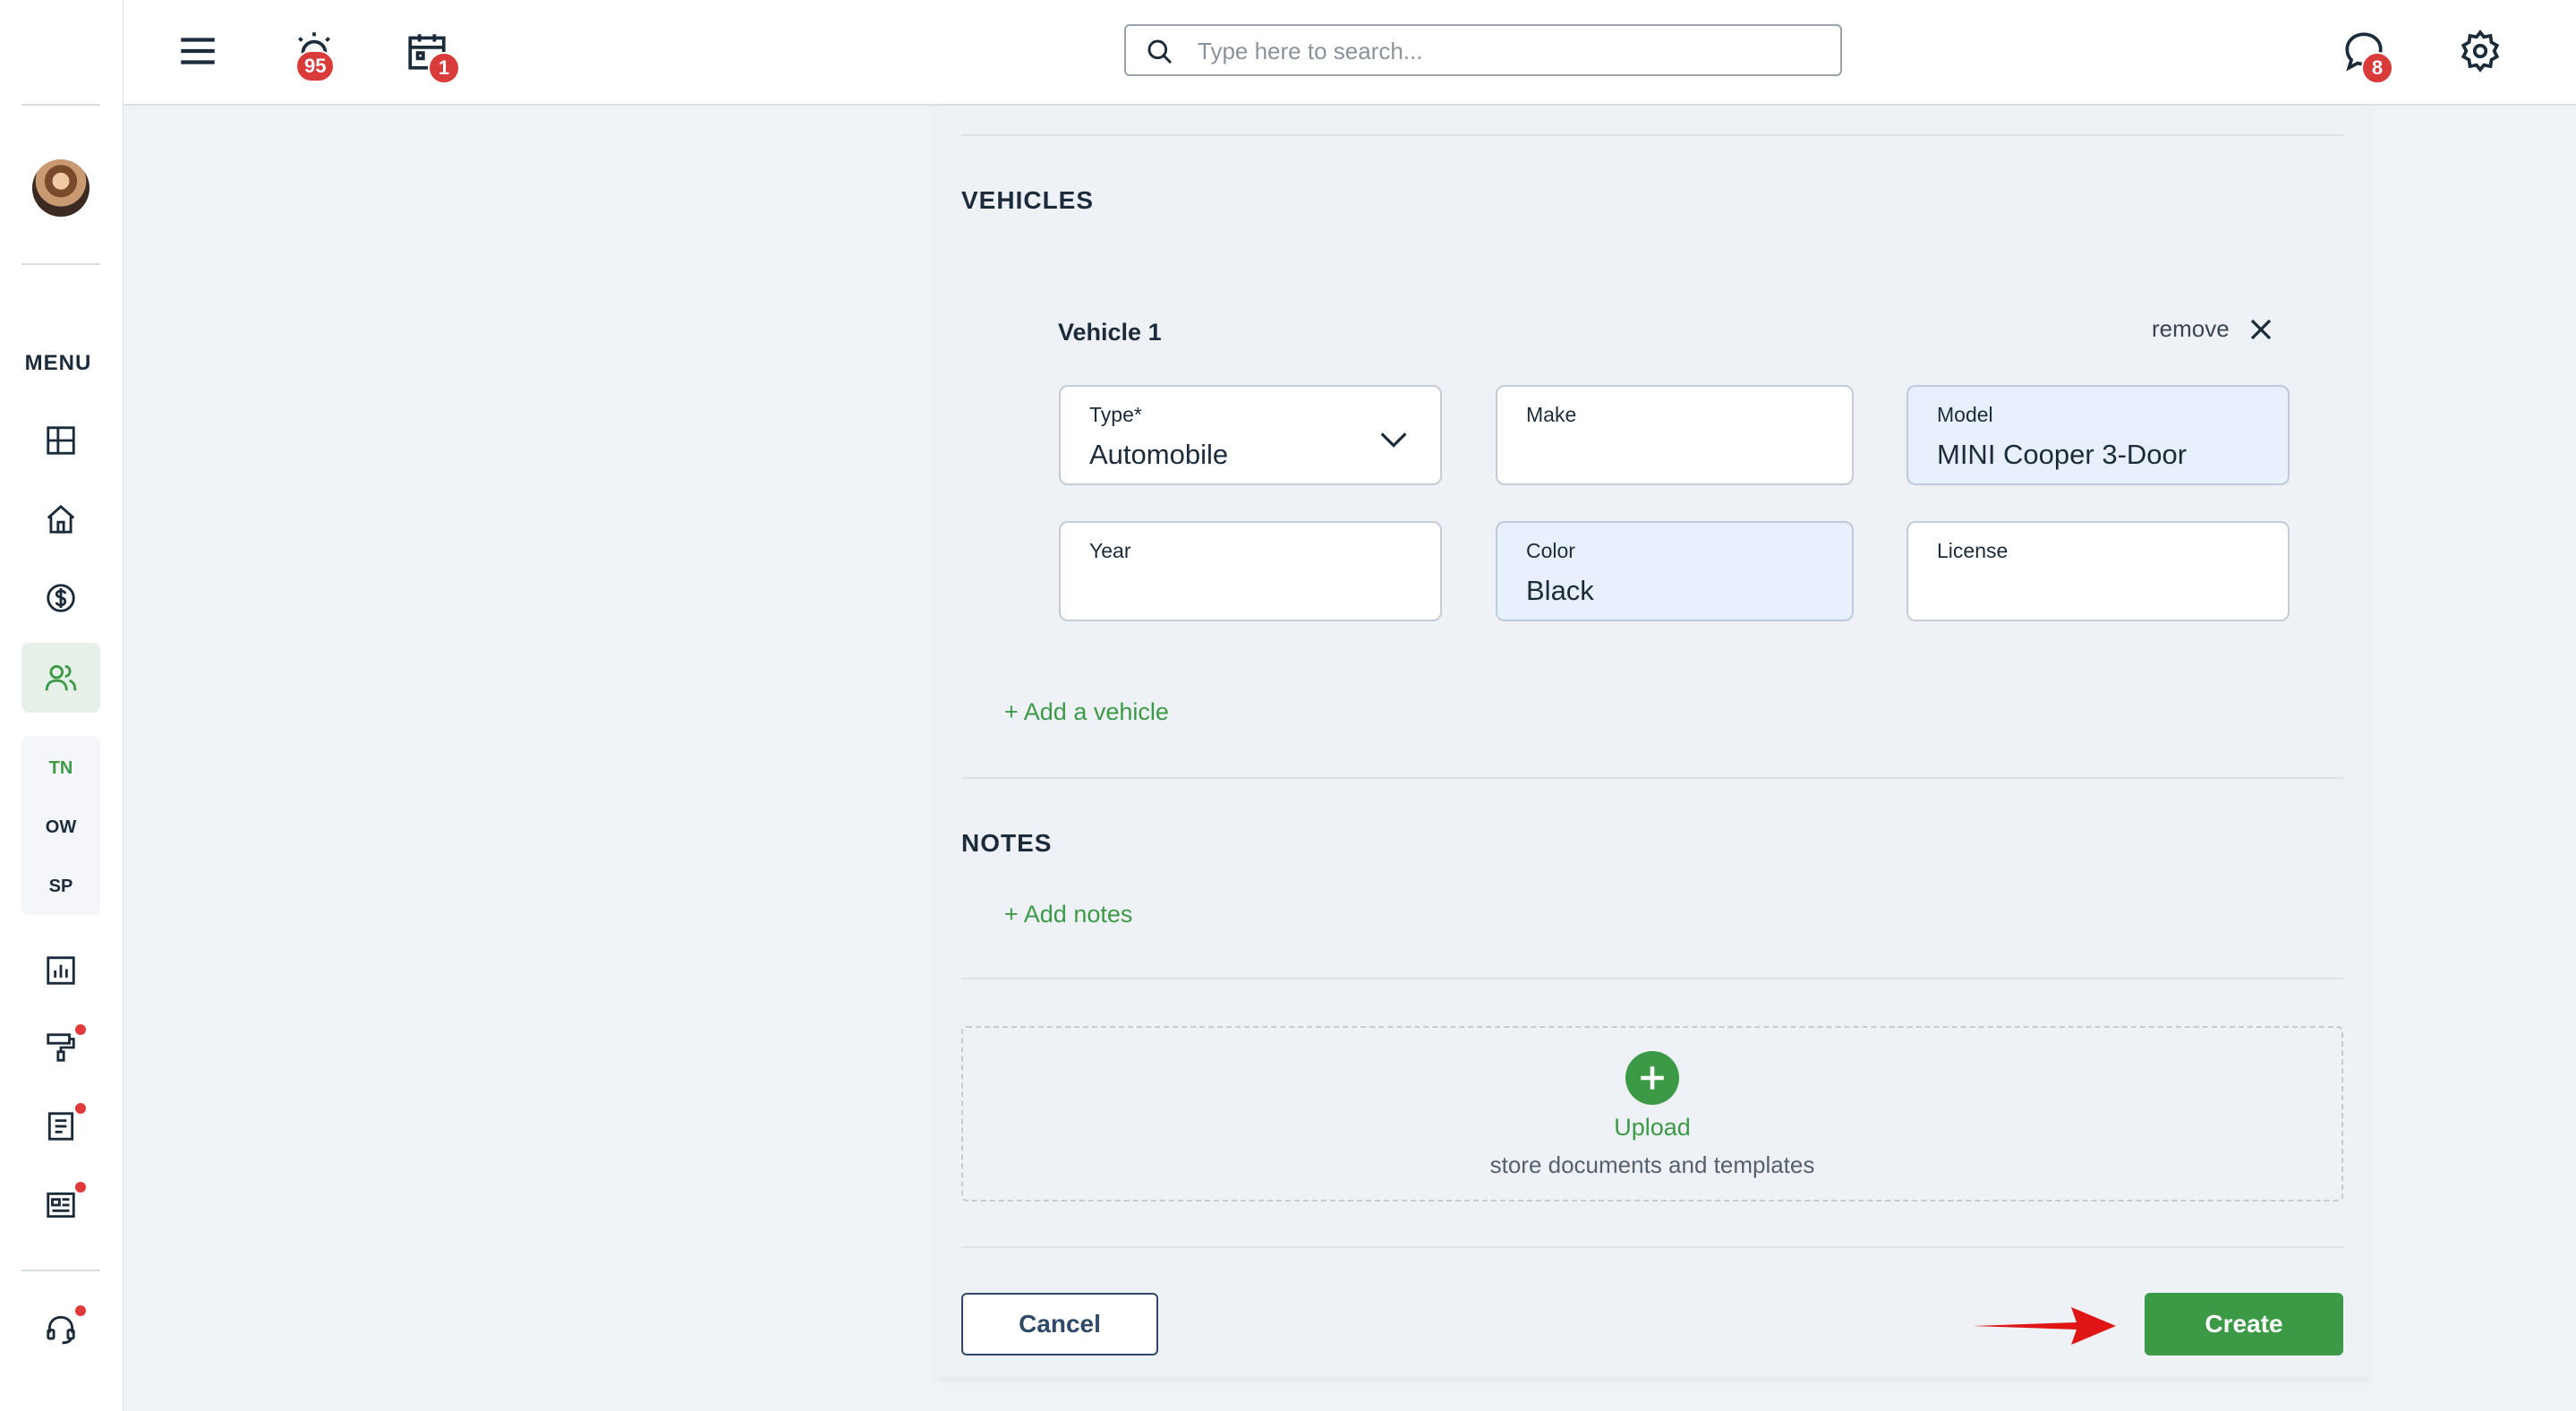 The width and height of the screenshot is (2576, 1411). What do you see at coordinates (1393, 440) in the screenshot?
I see `chevron-down-icon` at bounding box center [1393, 440].